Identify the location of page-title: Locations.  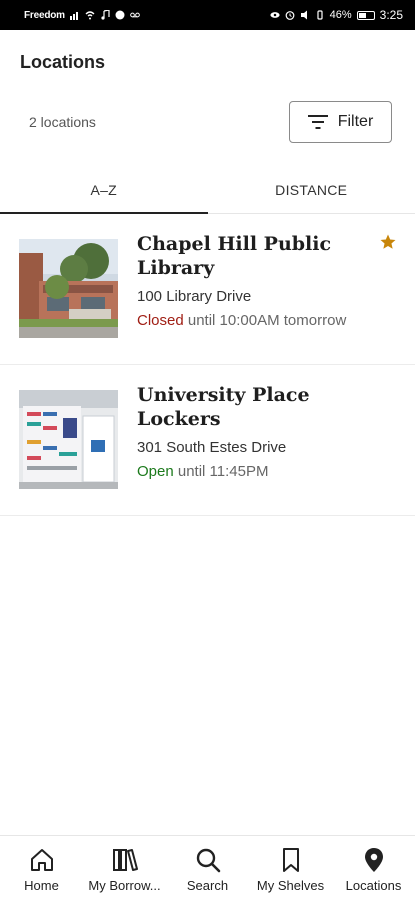
(63, 62).